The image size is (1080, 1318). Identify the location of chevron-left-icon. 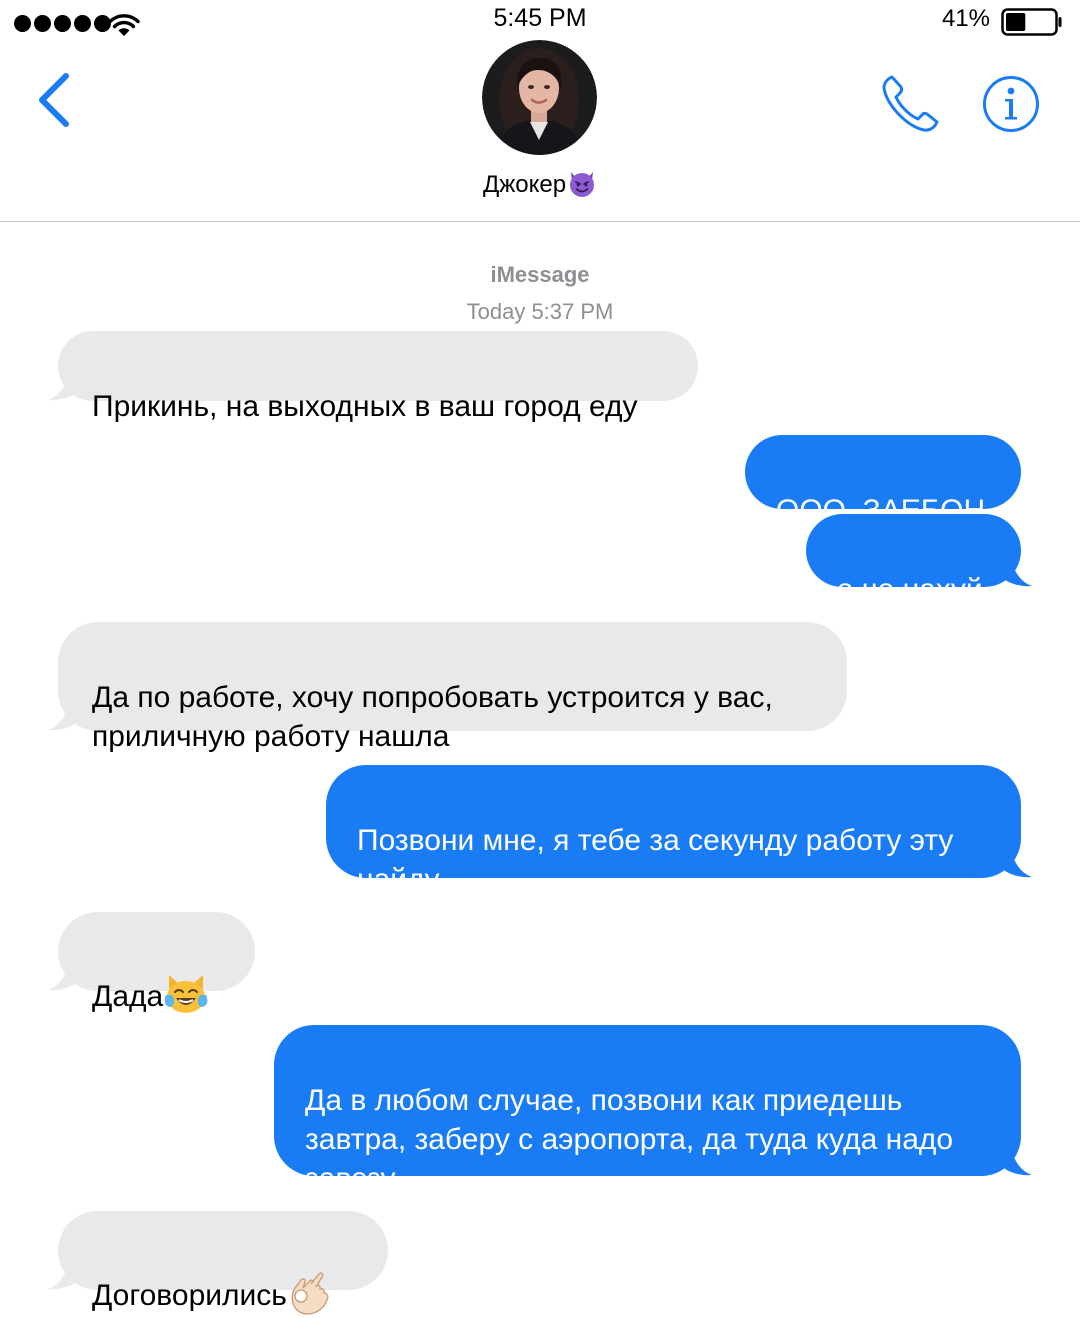
(54, 100).